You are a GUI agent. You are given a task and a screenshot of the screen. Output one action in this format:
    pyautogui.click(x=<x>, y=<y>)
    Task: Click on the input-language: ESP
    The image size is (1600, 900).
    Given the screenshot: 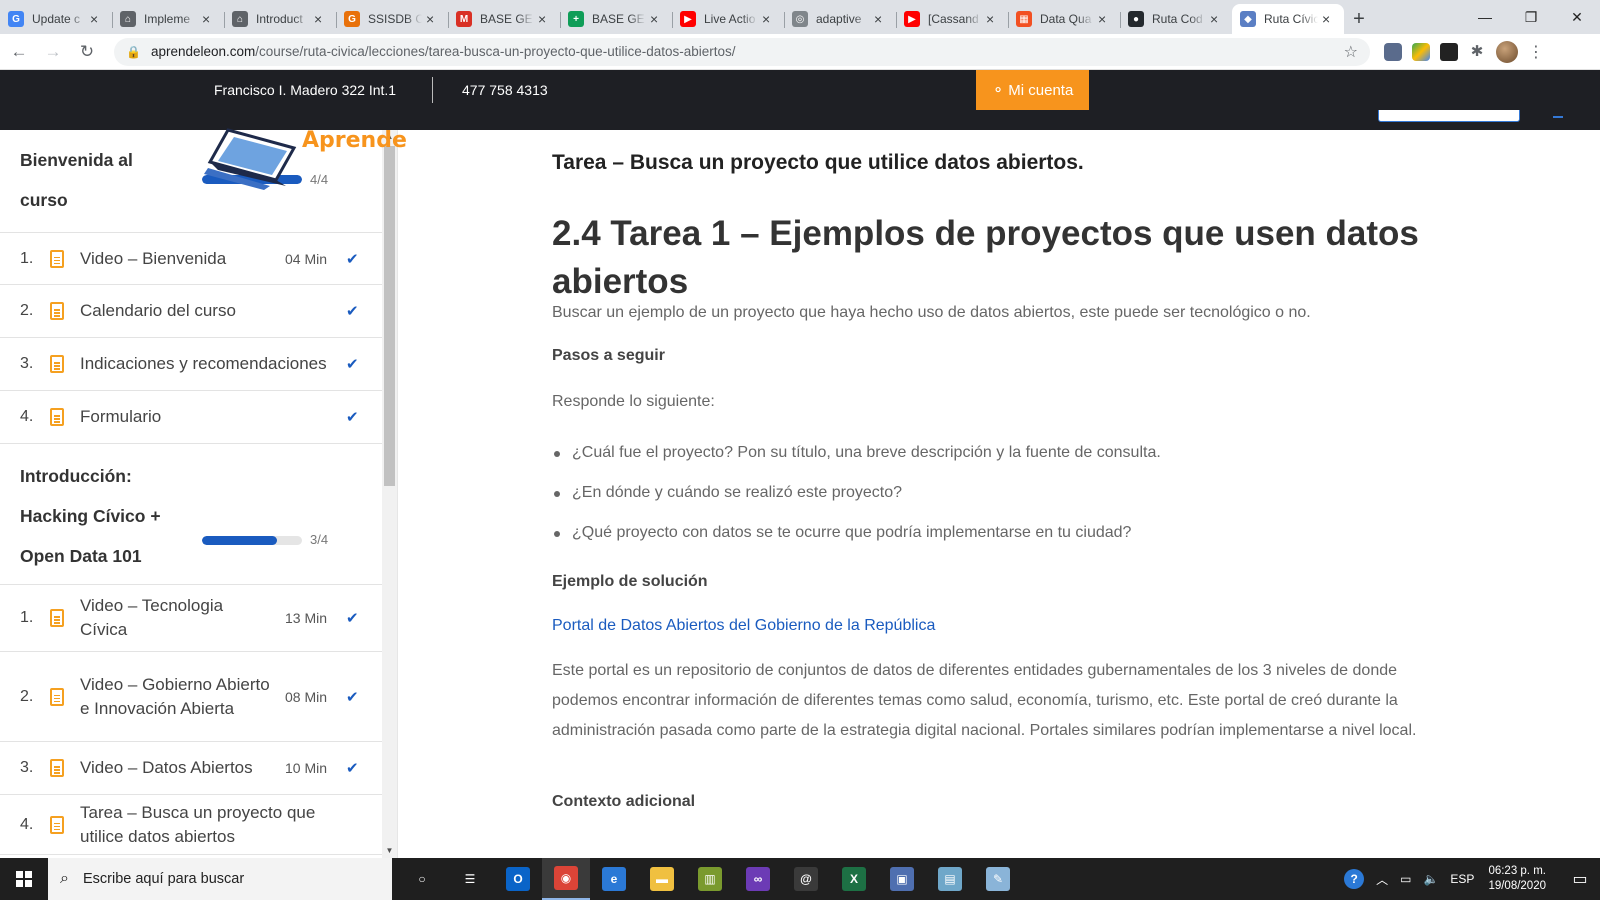 What is the action you would take?
    pyautogui.click(x=1462, y=879)
    